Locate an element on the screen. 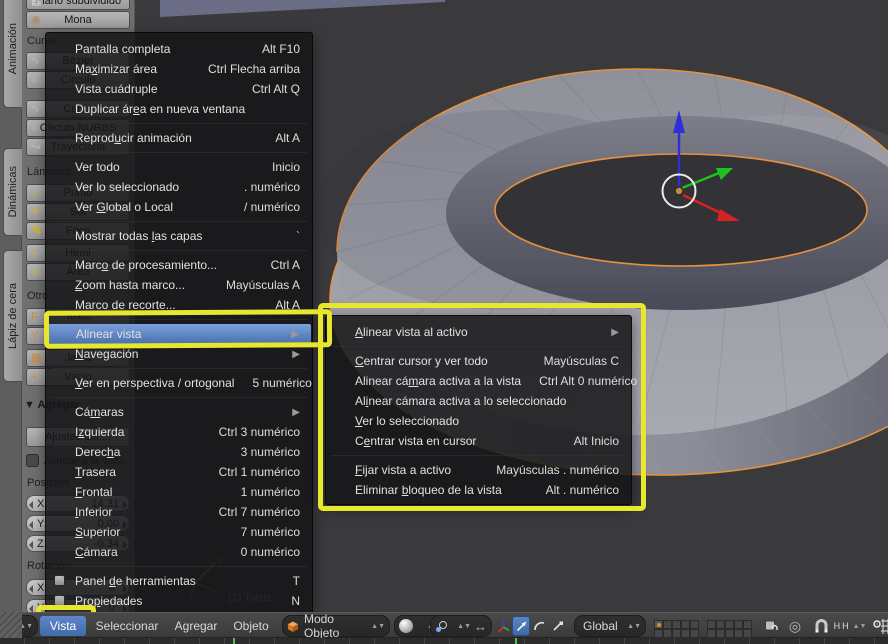  solid-shading-sphere-icon is located at coordinates (406, 626).